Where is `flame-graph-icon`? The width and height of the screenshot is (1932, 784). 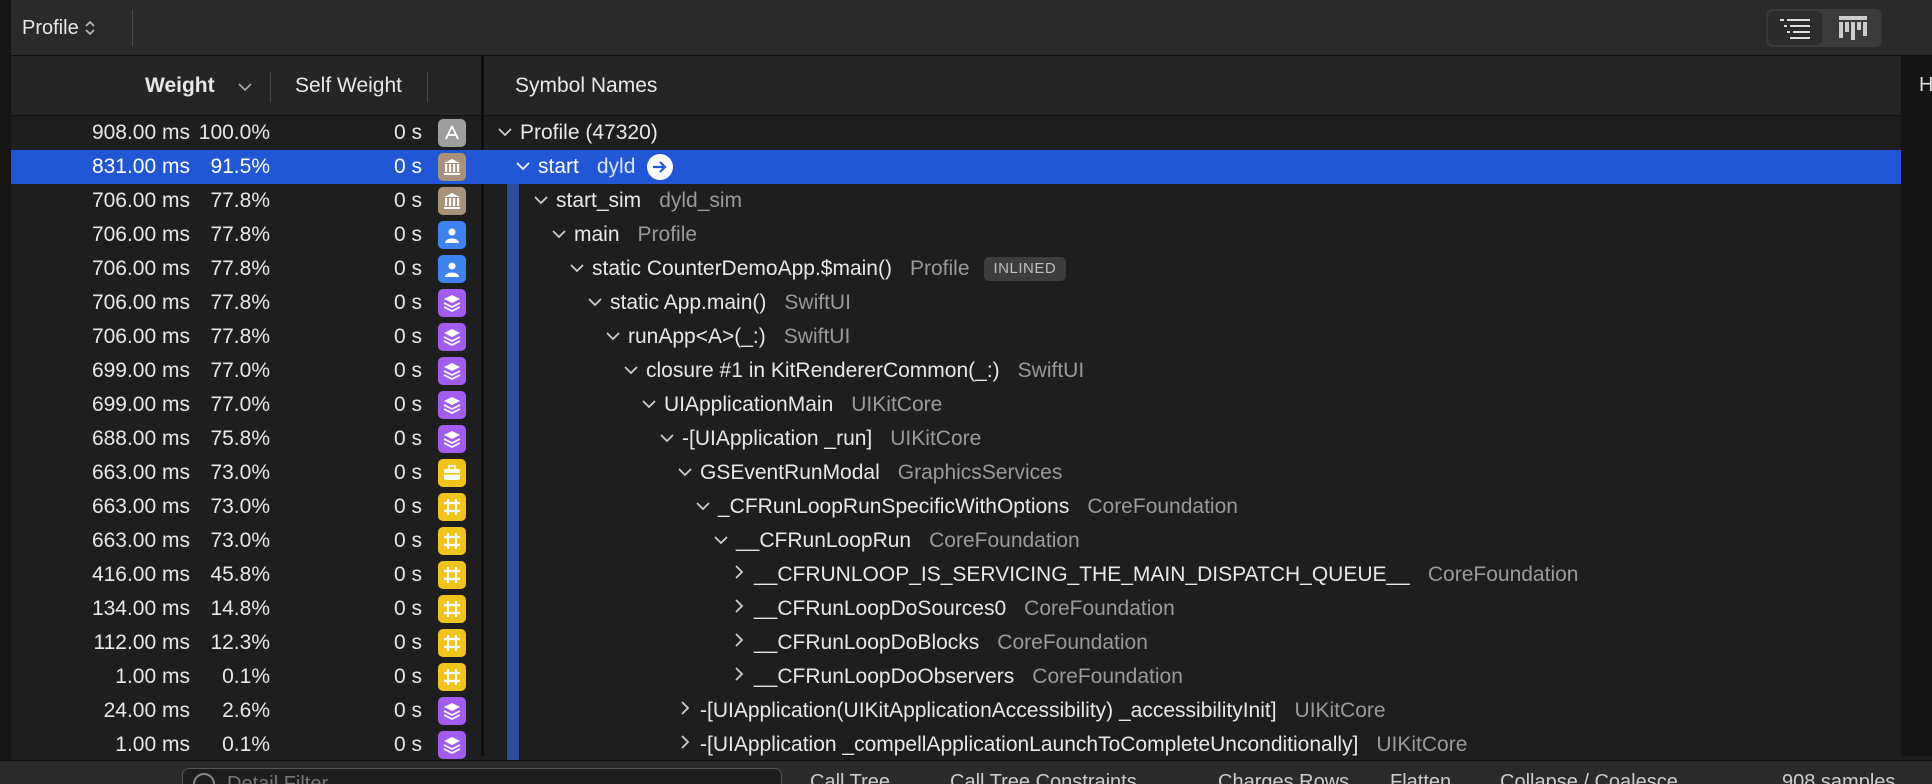 flame-graph-icon is located at coordinates (1853, 28).